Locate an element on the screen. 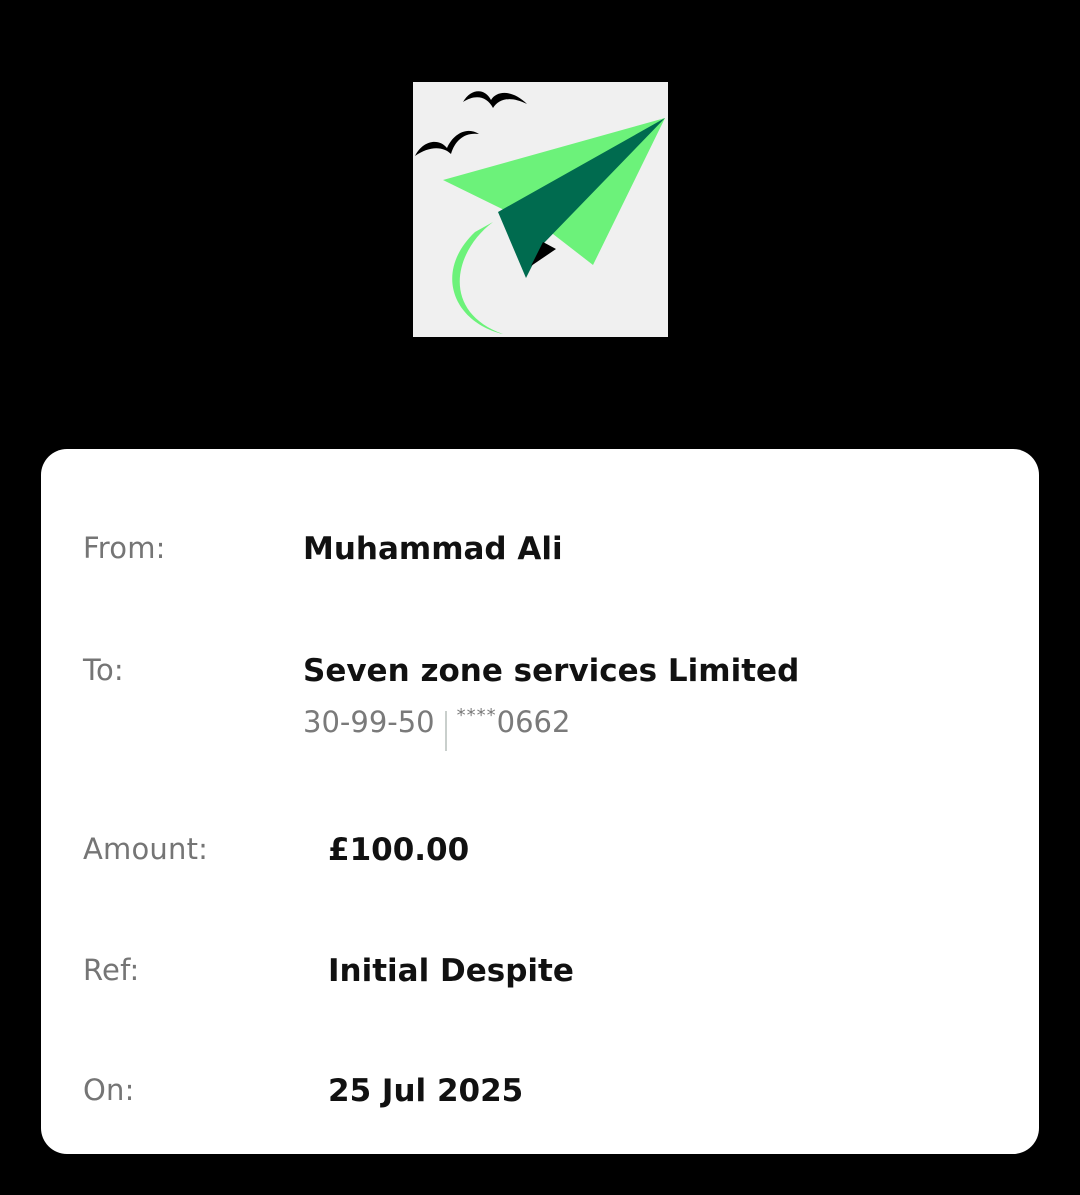  account-number: 0662 is located at coordinates (533, 722).